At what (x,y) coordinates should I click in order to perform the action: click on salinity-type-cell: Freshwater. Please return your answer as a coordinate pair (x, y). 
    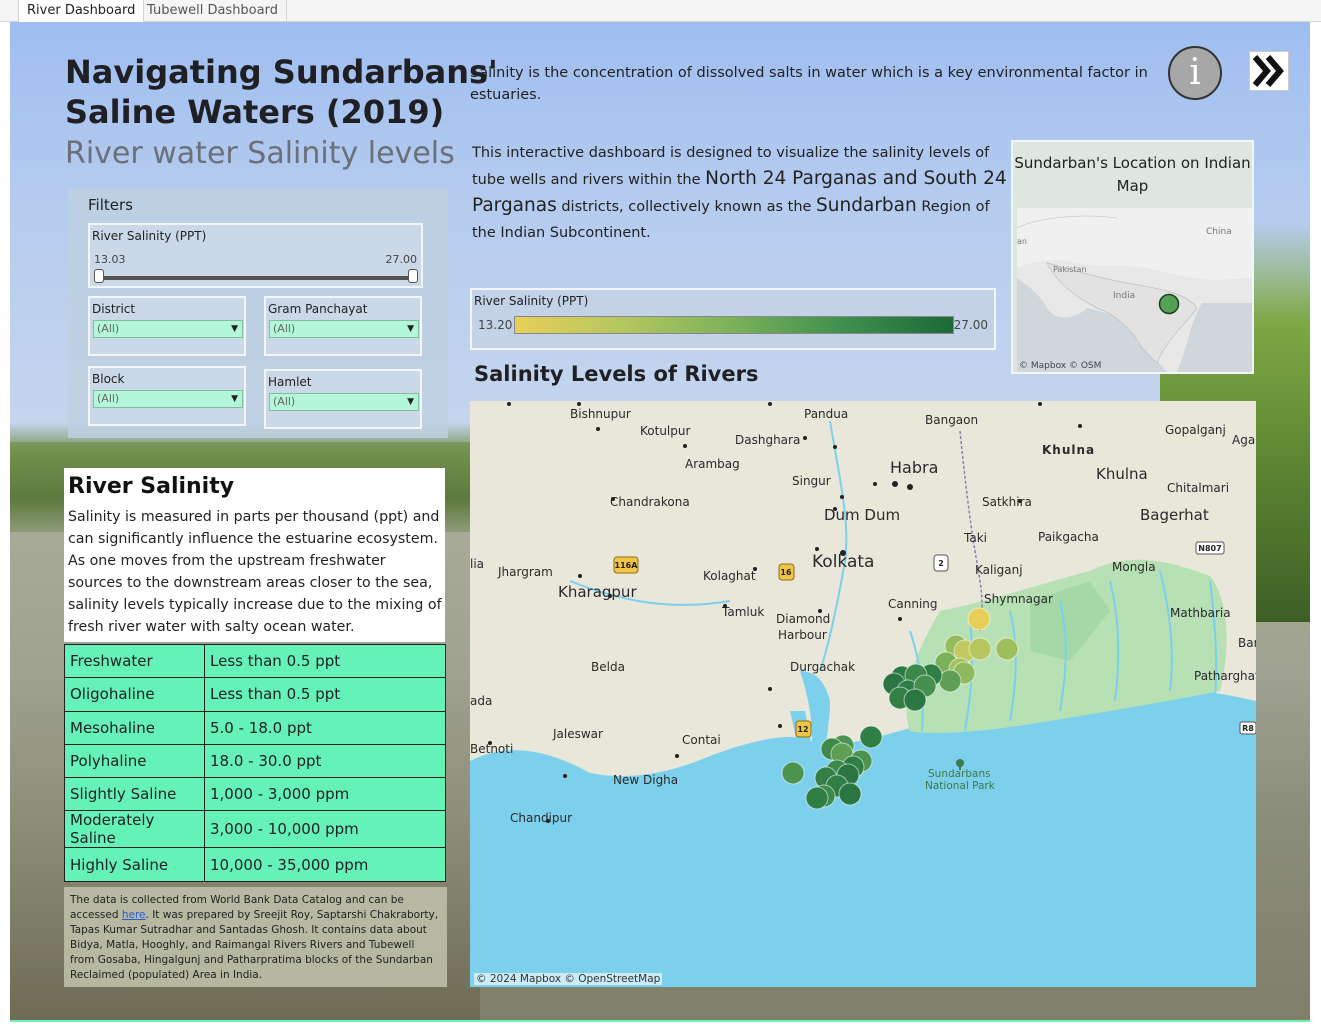
    Looking at the image, I should click on (134, 661).